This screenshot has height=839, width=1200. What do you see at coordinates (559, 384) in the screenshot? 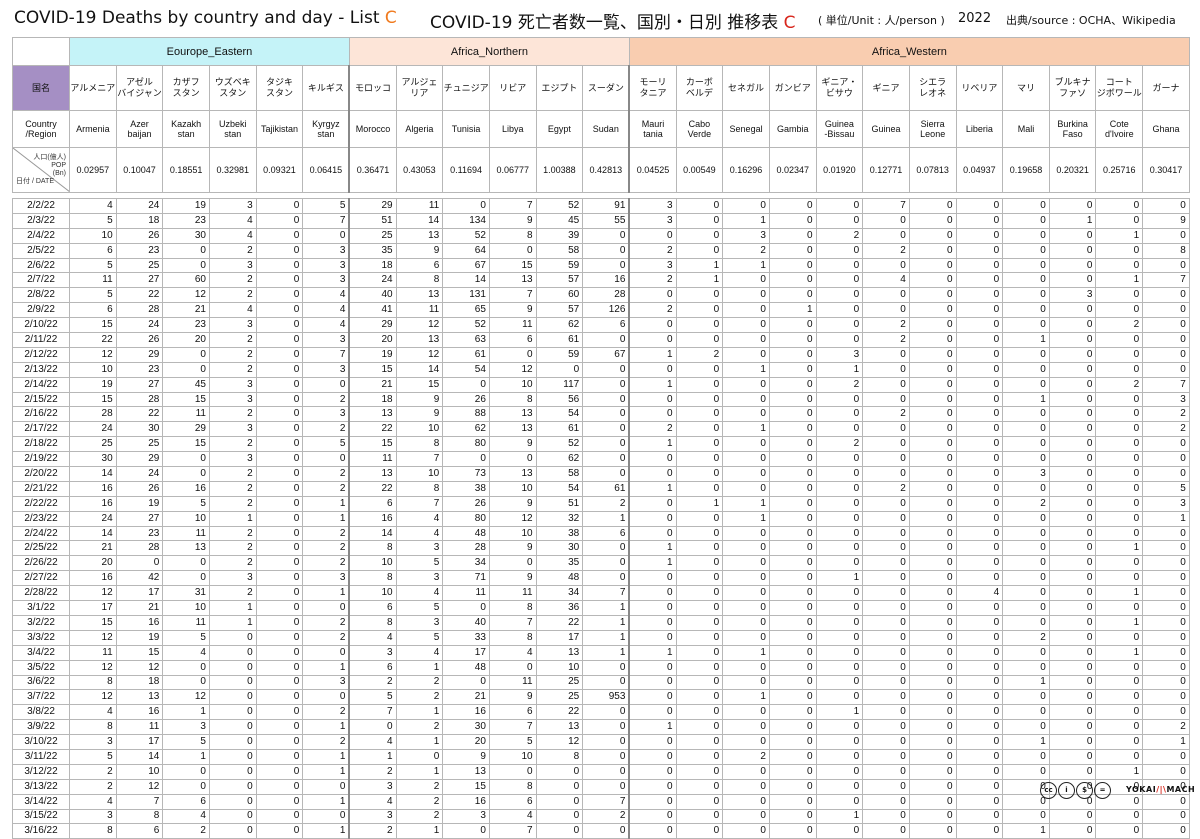
I see `death-count-cell: 117` at bounding box center [559, 384].